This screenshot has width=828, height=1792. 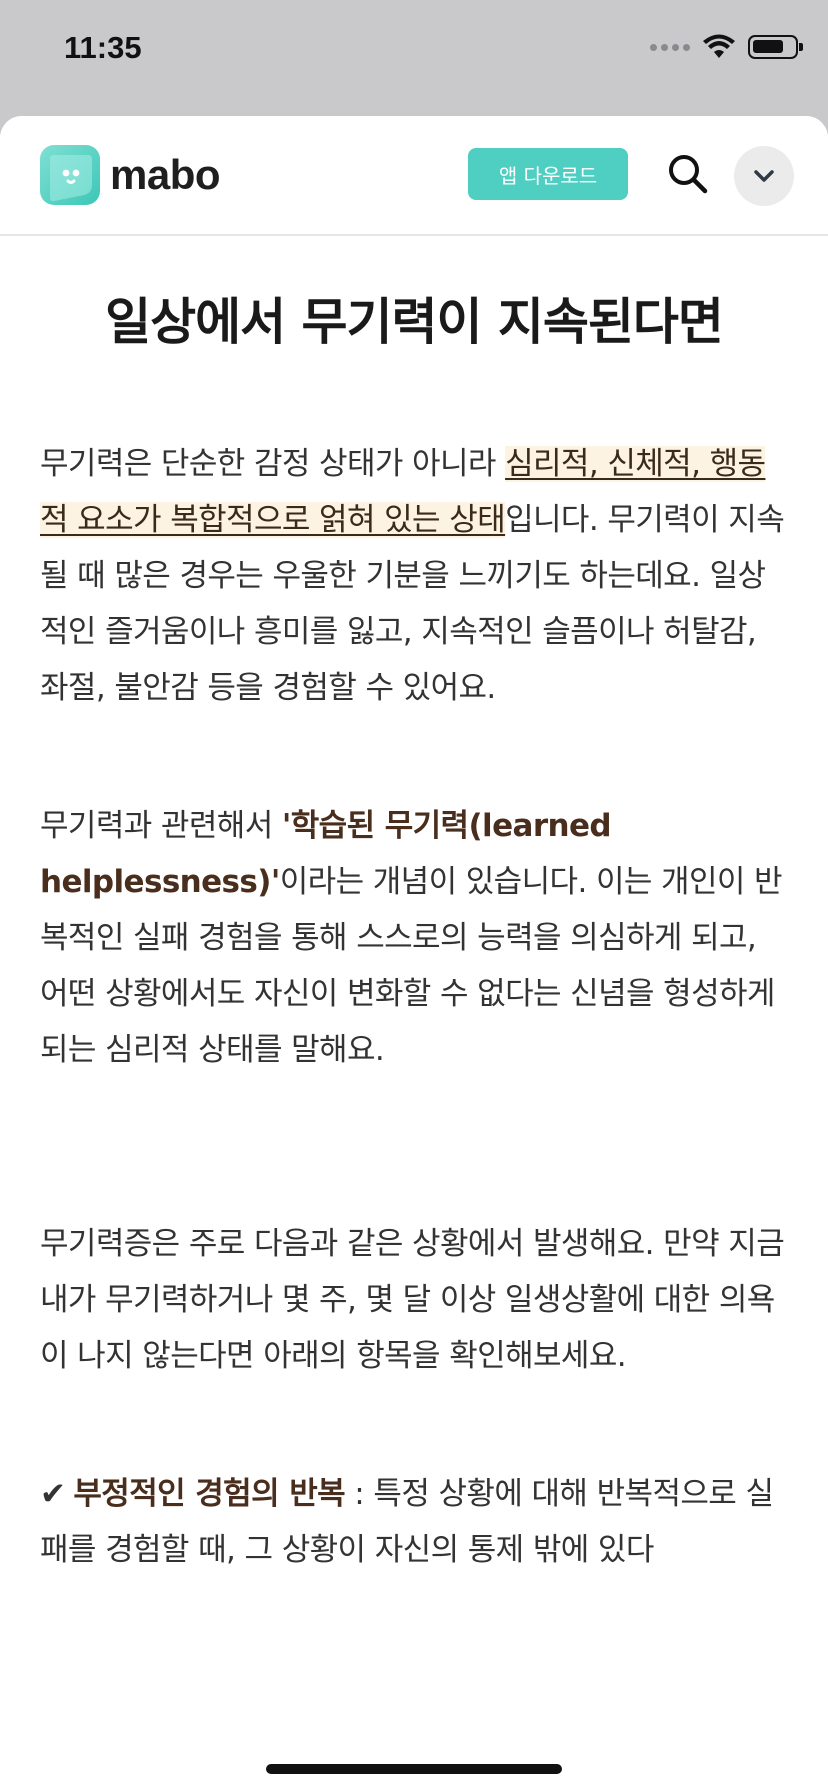 What do you see at coordinates (775, 47) in the screenshot?
I see `battery-icon` at bounding box center [775, 47].